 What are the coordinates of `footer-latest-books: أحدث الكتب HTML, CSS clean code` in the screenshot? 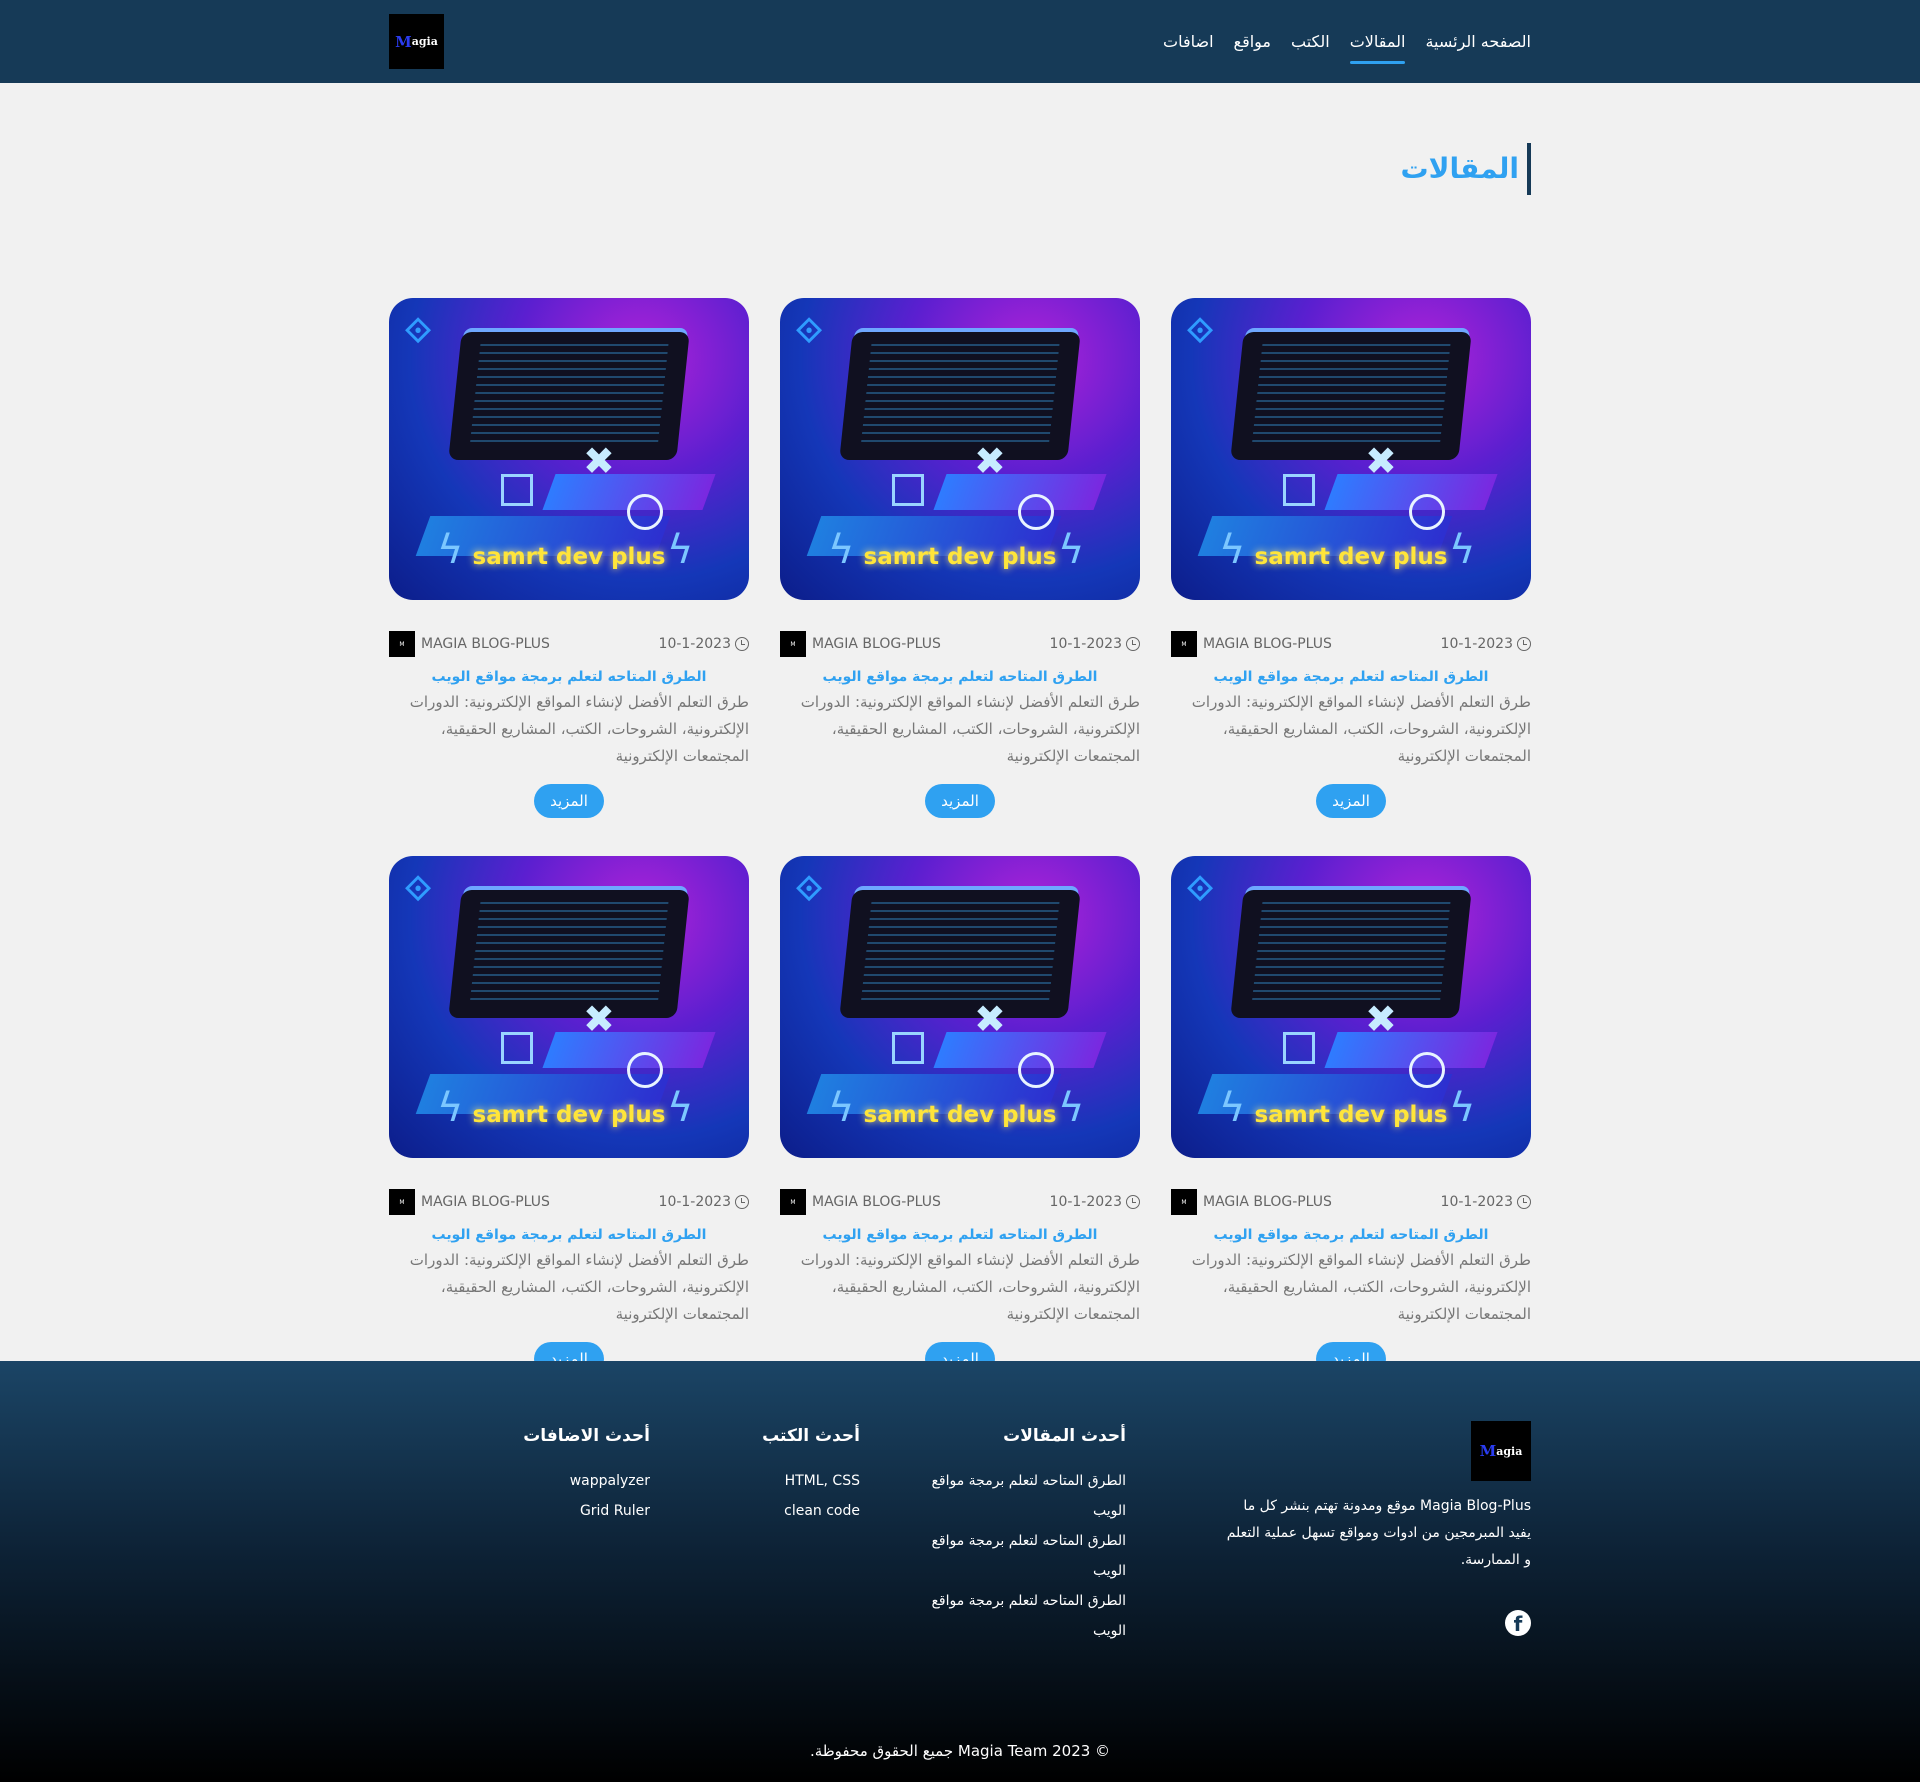 It's located at (785, 1533).